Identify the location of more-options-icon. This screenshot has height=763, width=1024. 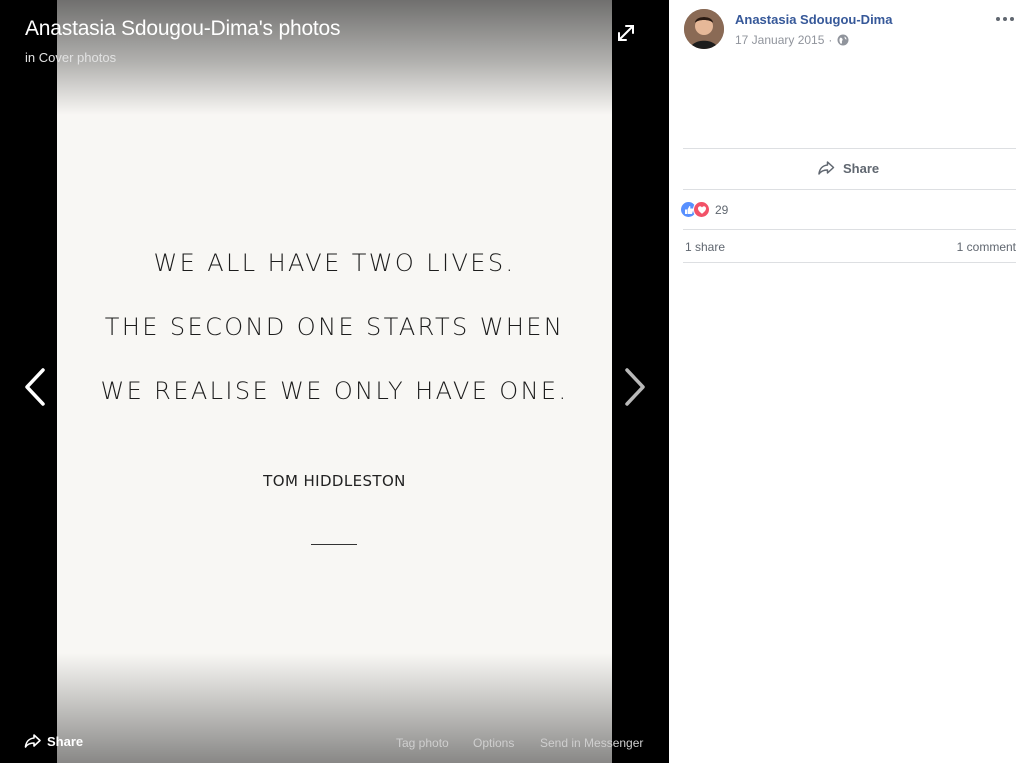
(1005, 19).